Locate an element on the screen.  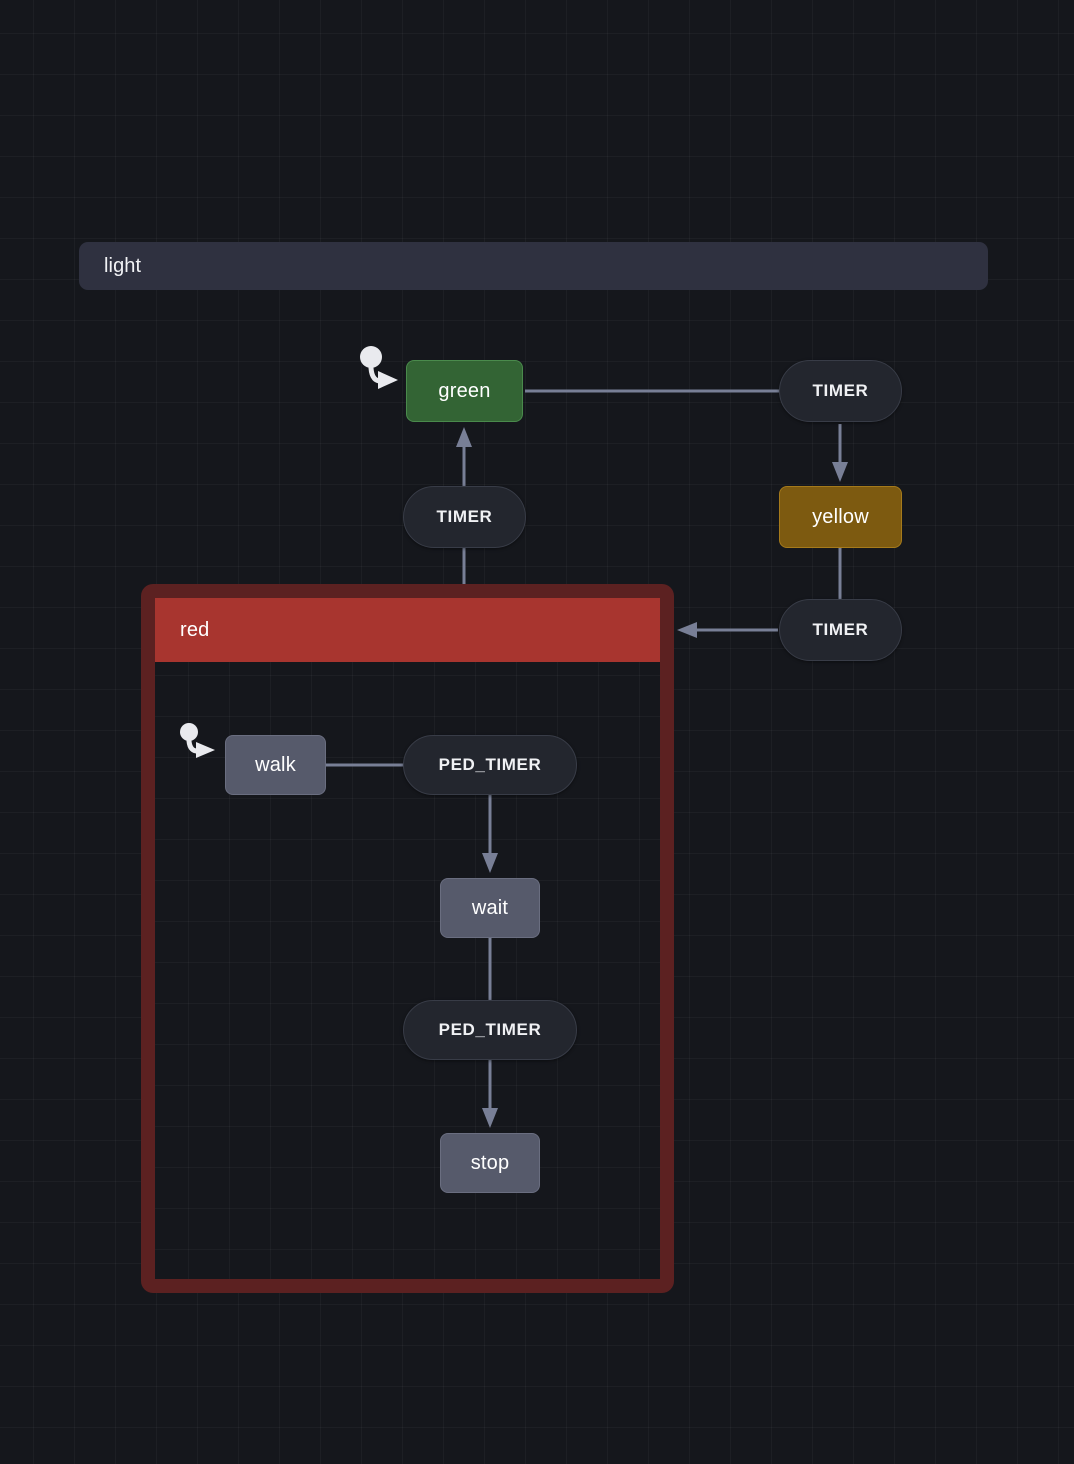
compound-state-red-label: red is located at coordinates (195, 629).